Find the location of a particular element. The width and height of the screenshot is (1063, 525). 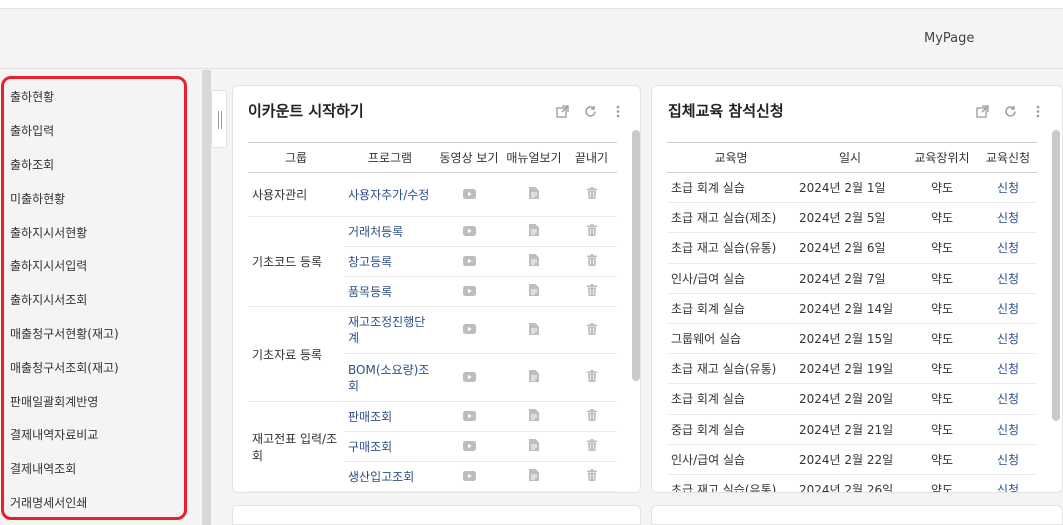

col-header: 끝내기 is located at coordinates (591, 157).